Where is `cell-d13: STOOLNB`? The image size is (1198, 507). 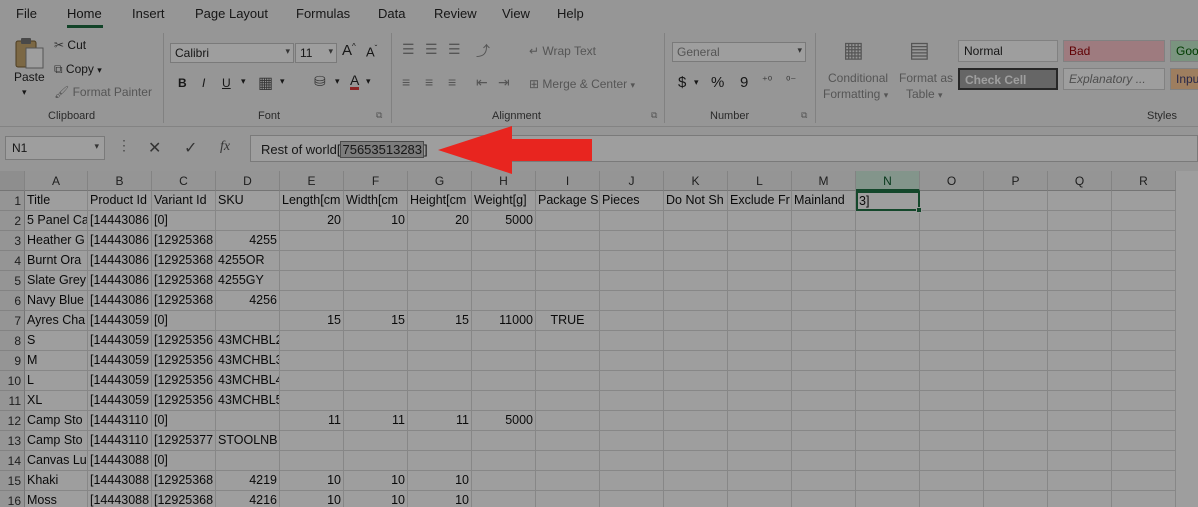 cell-d13: STOOLNB is located at coordinates (248, 441).